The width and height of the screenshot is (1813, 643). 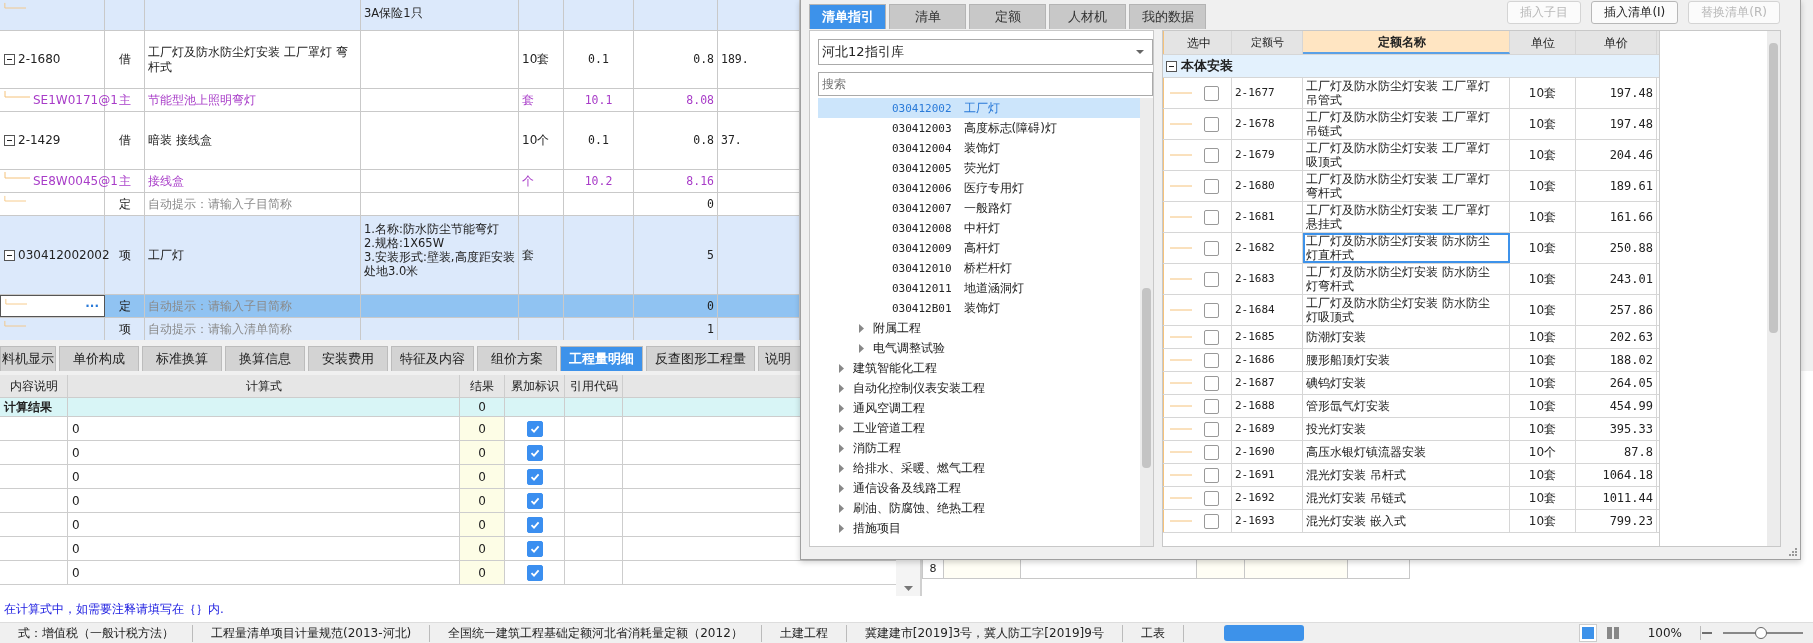 I want to click on action-button: 插入清单(I), so click(x=1635, y=12).